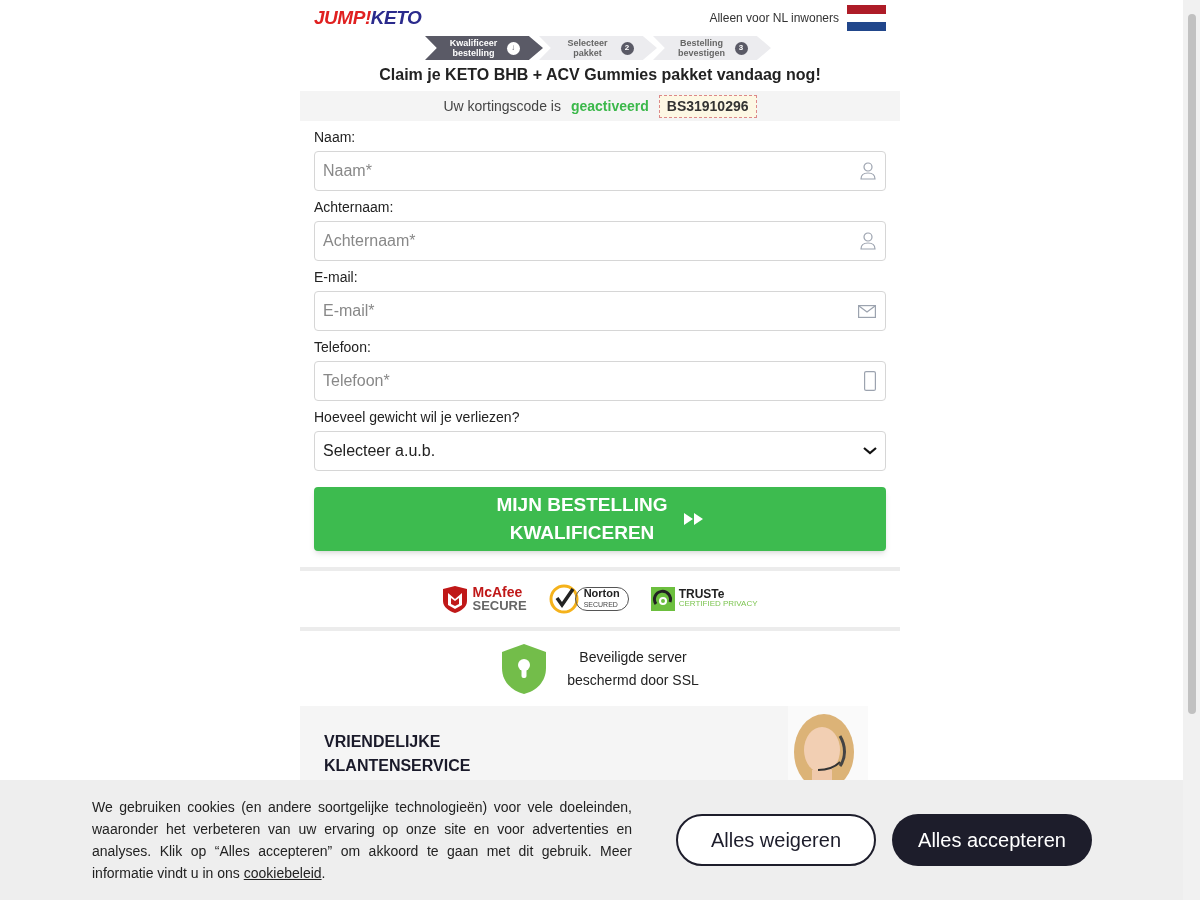 This screenshot has width=1200, height=900. Describe the element at coordinates (417, 417) in the screenshot. I see `field-label: Hoeveel gewicht wil je verliezen?` at that location.